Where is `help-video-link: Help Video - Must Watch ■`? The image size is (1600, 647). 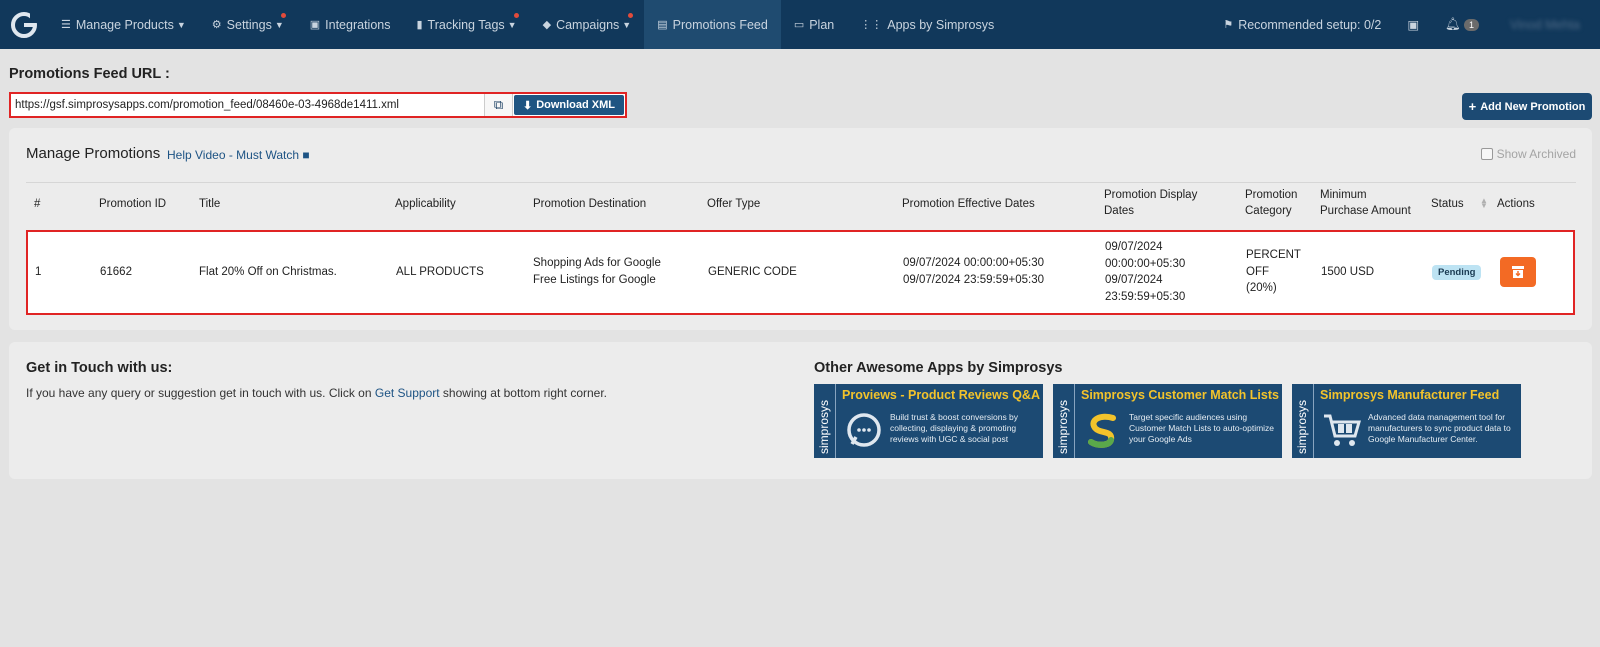
help-video-link: Help Video - Must Watch ■ is located at coordinates (238, 155).